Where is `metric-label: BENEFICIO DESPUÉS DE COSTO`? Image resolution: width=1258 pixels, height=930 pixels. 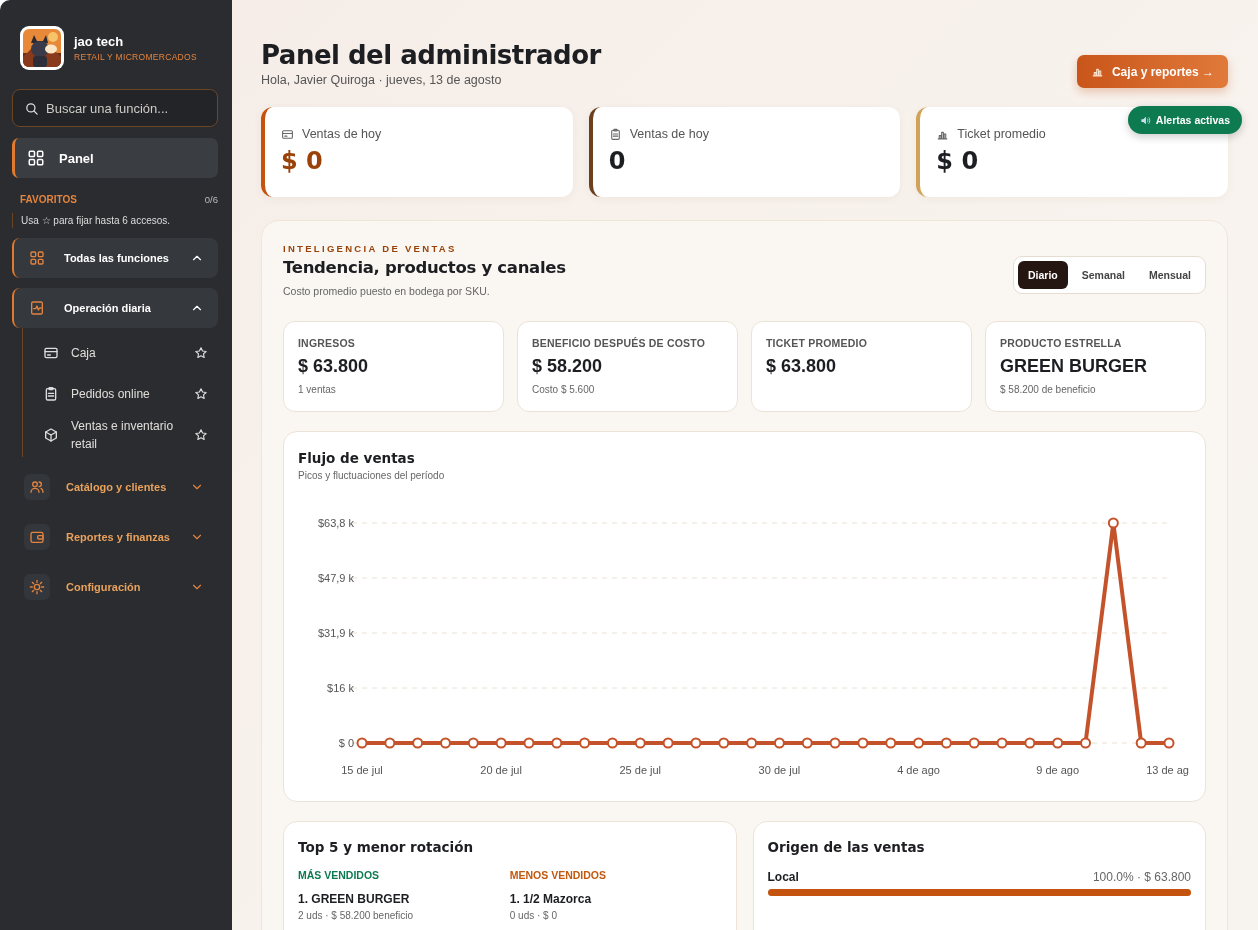 metric-label: BENEFICIO DESPUÉS DE COSTO is located at coordinates (619, 343).